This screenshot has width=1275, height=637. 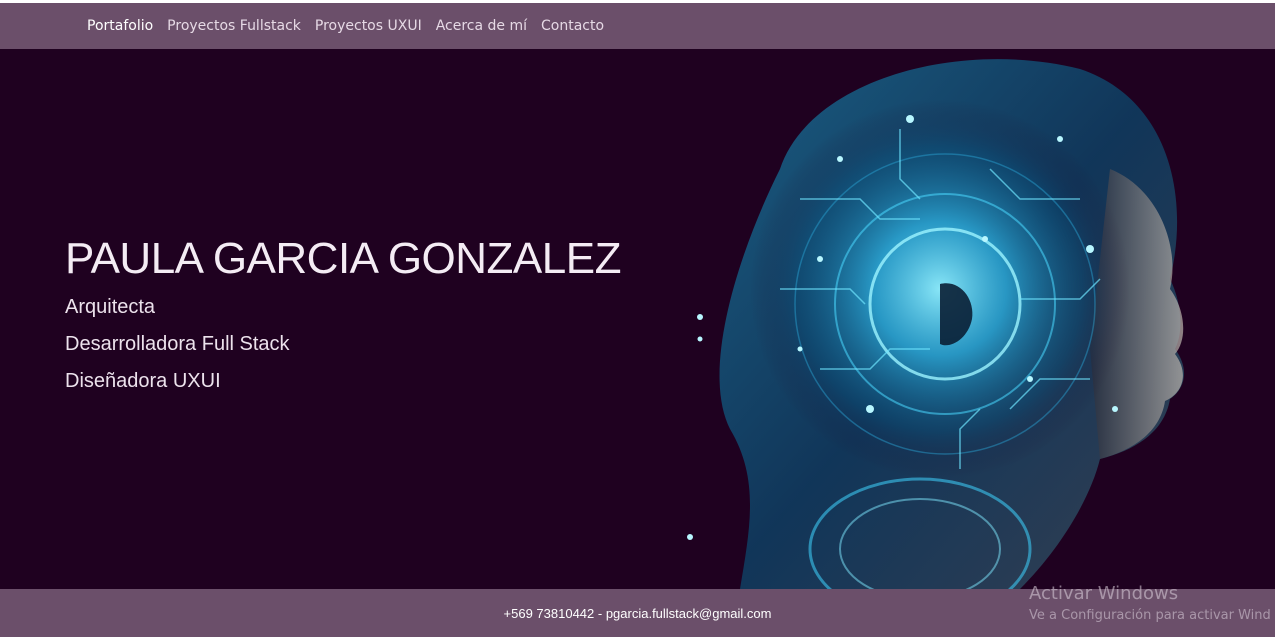 I want to click on hero-role-uxui: Diseñadora UXUI, so click(x=143, y=381).